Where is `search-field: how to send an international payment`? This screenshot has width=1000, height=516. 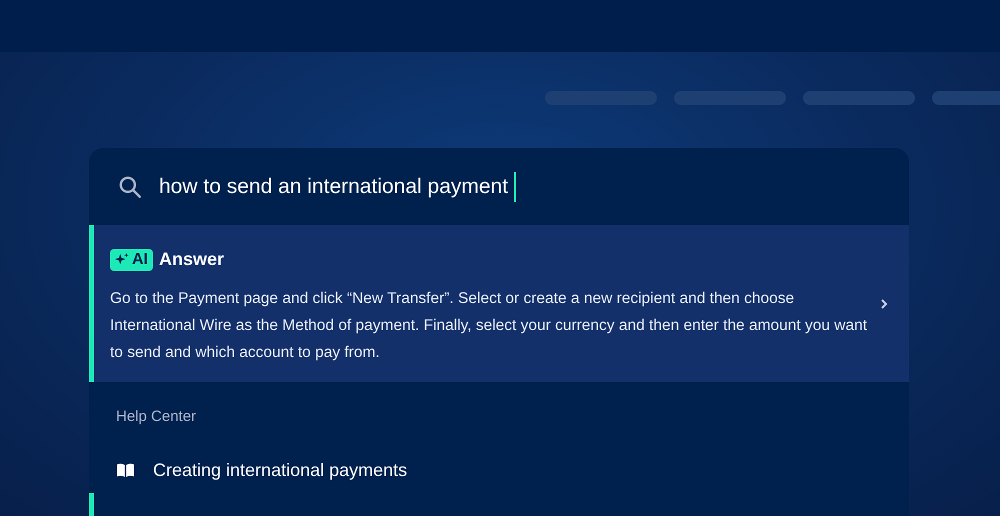 search-field: how to send an international payment is located at coordinates (337, 186).